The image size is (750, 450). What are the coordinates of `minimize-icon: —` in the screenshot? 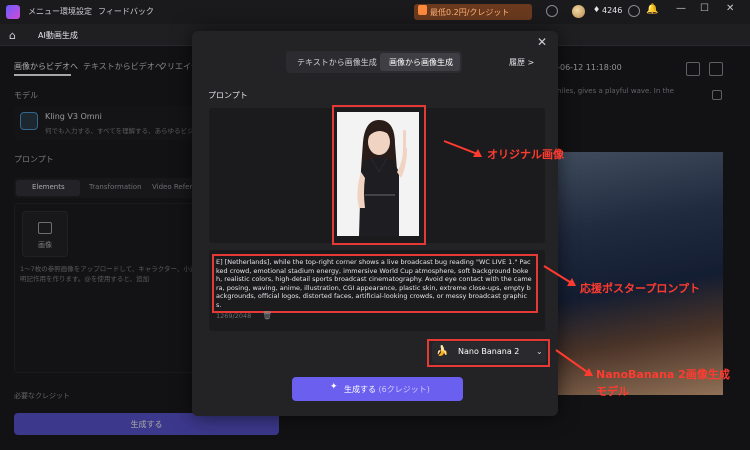 It's located at (681, 8).